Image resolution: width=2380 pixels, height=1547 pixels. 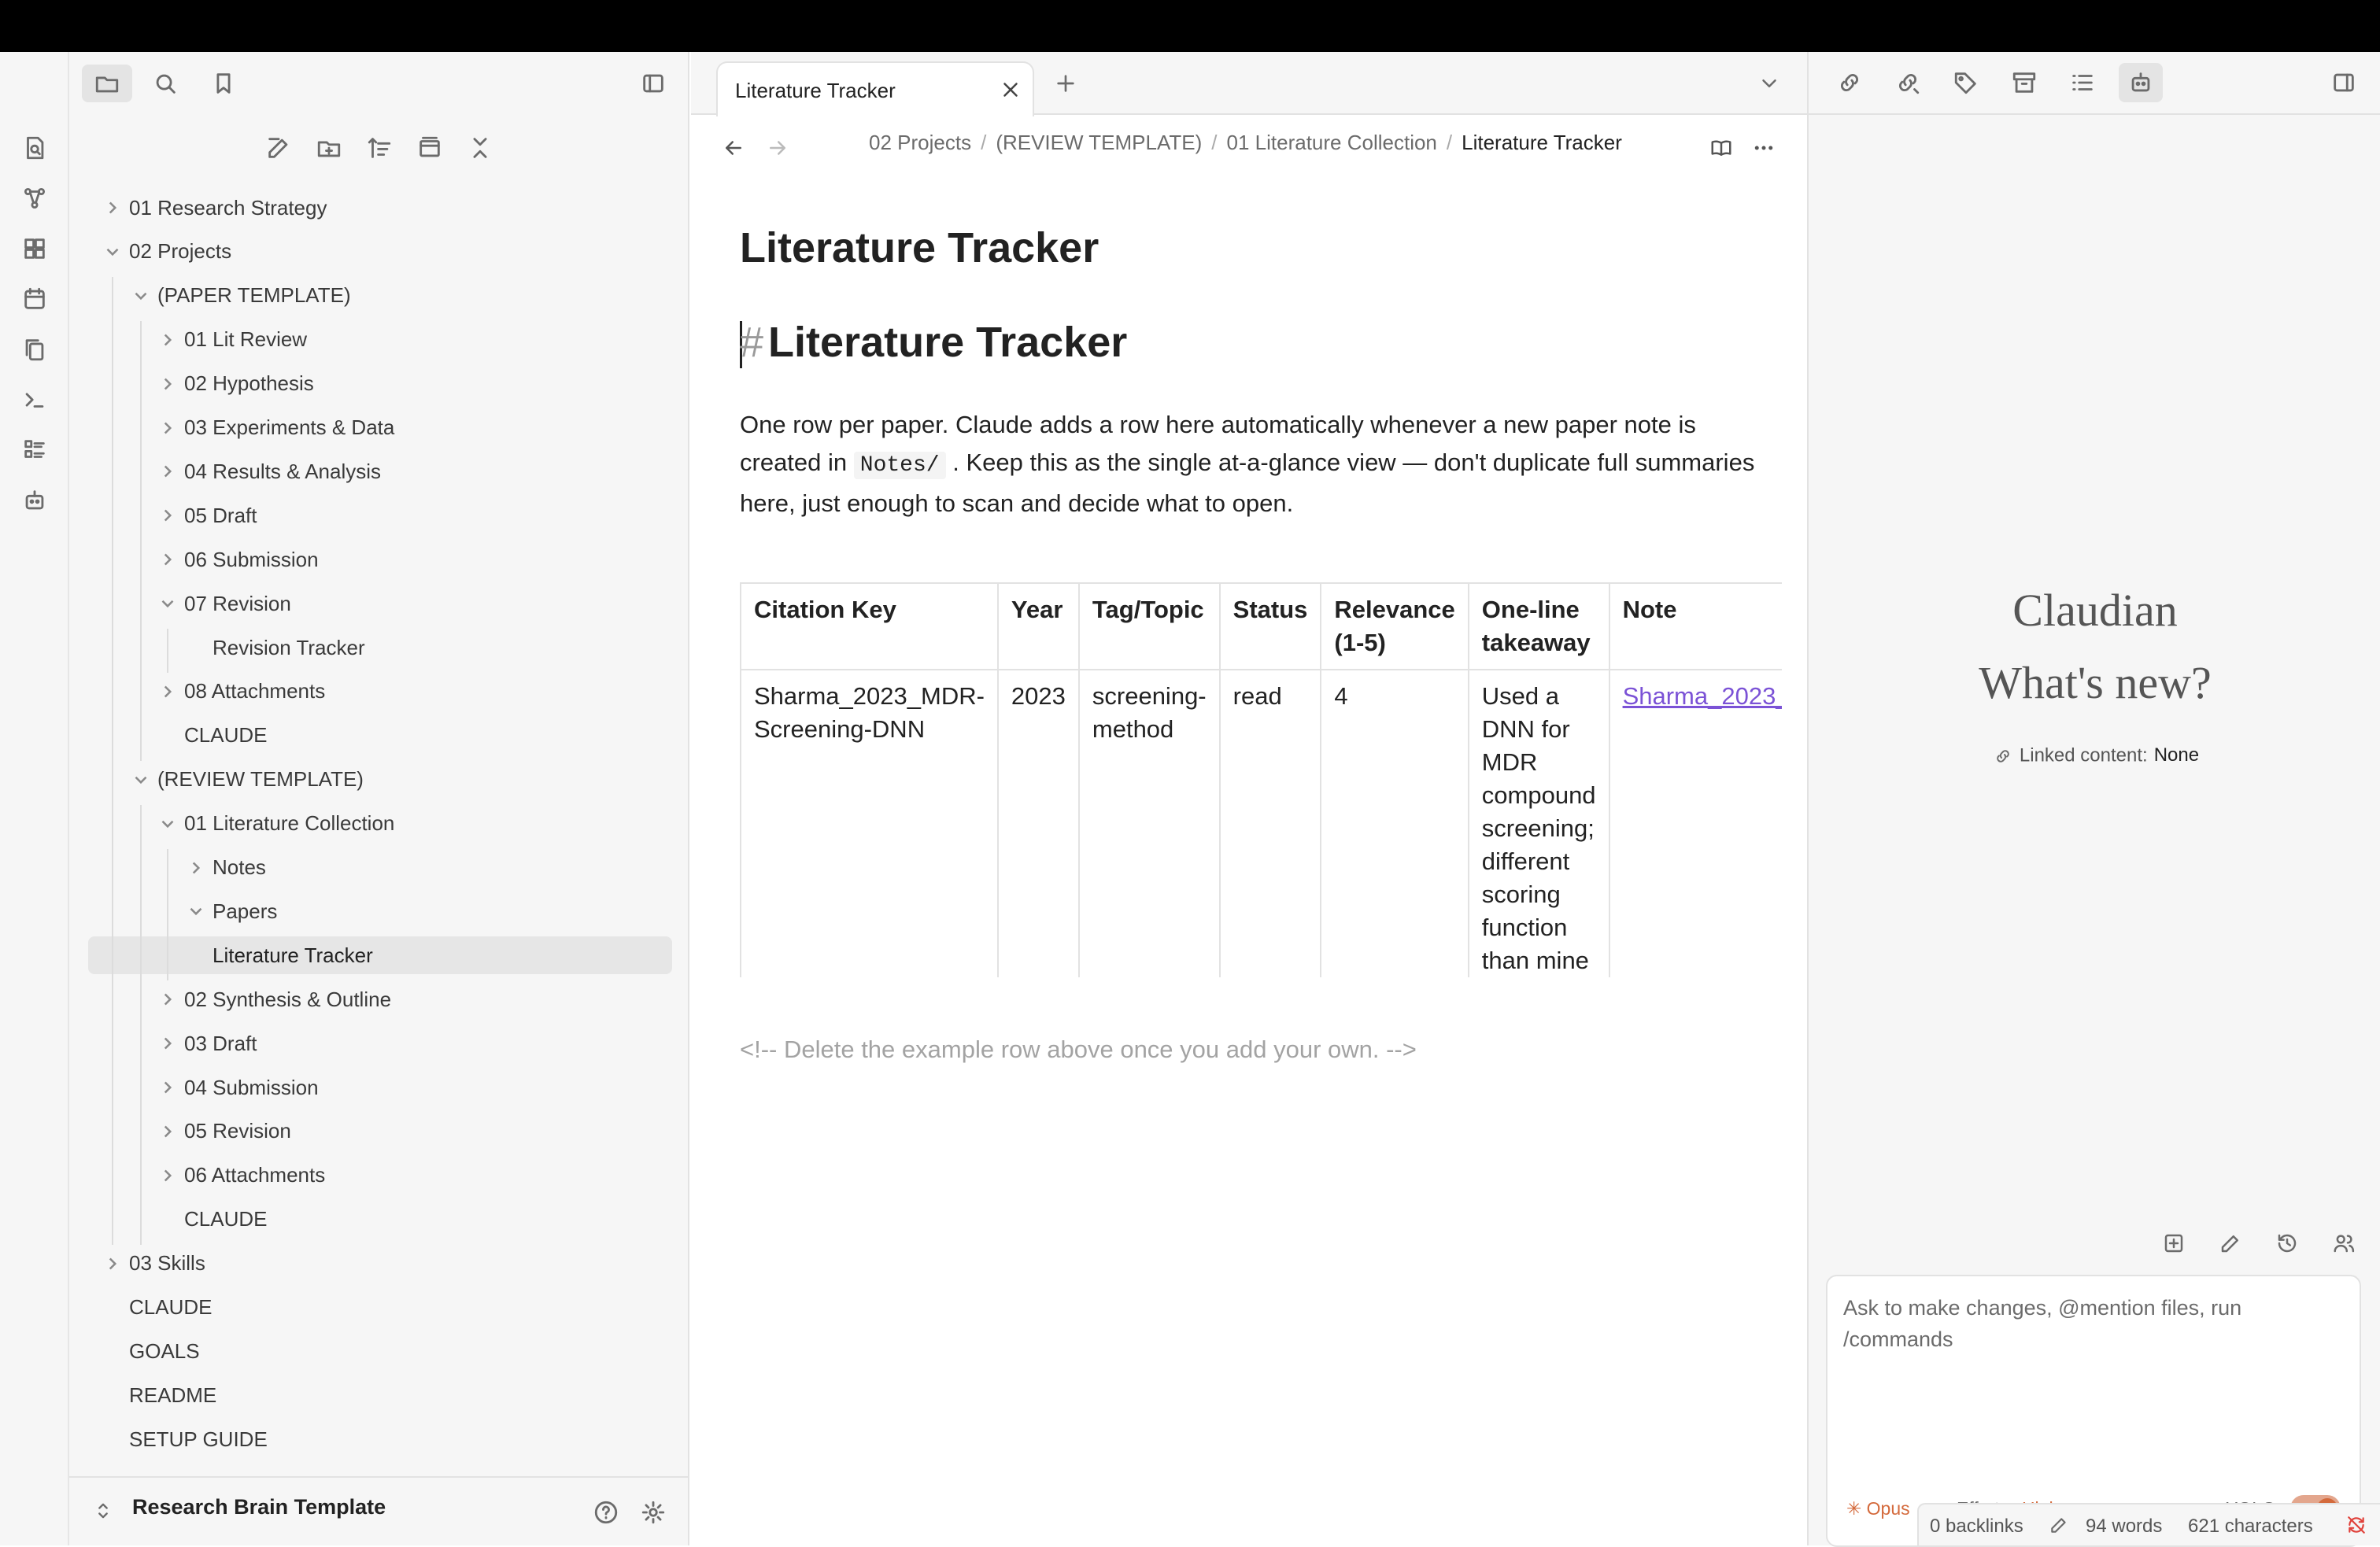 What do you see at coordinates (380, 1131) in the screenshot?
I see `tree-folder-item: 05 Revision` at bounding box center [380, 1131].